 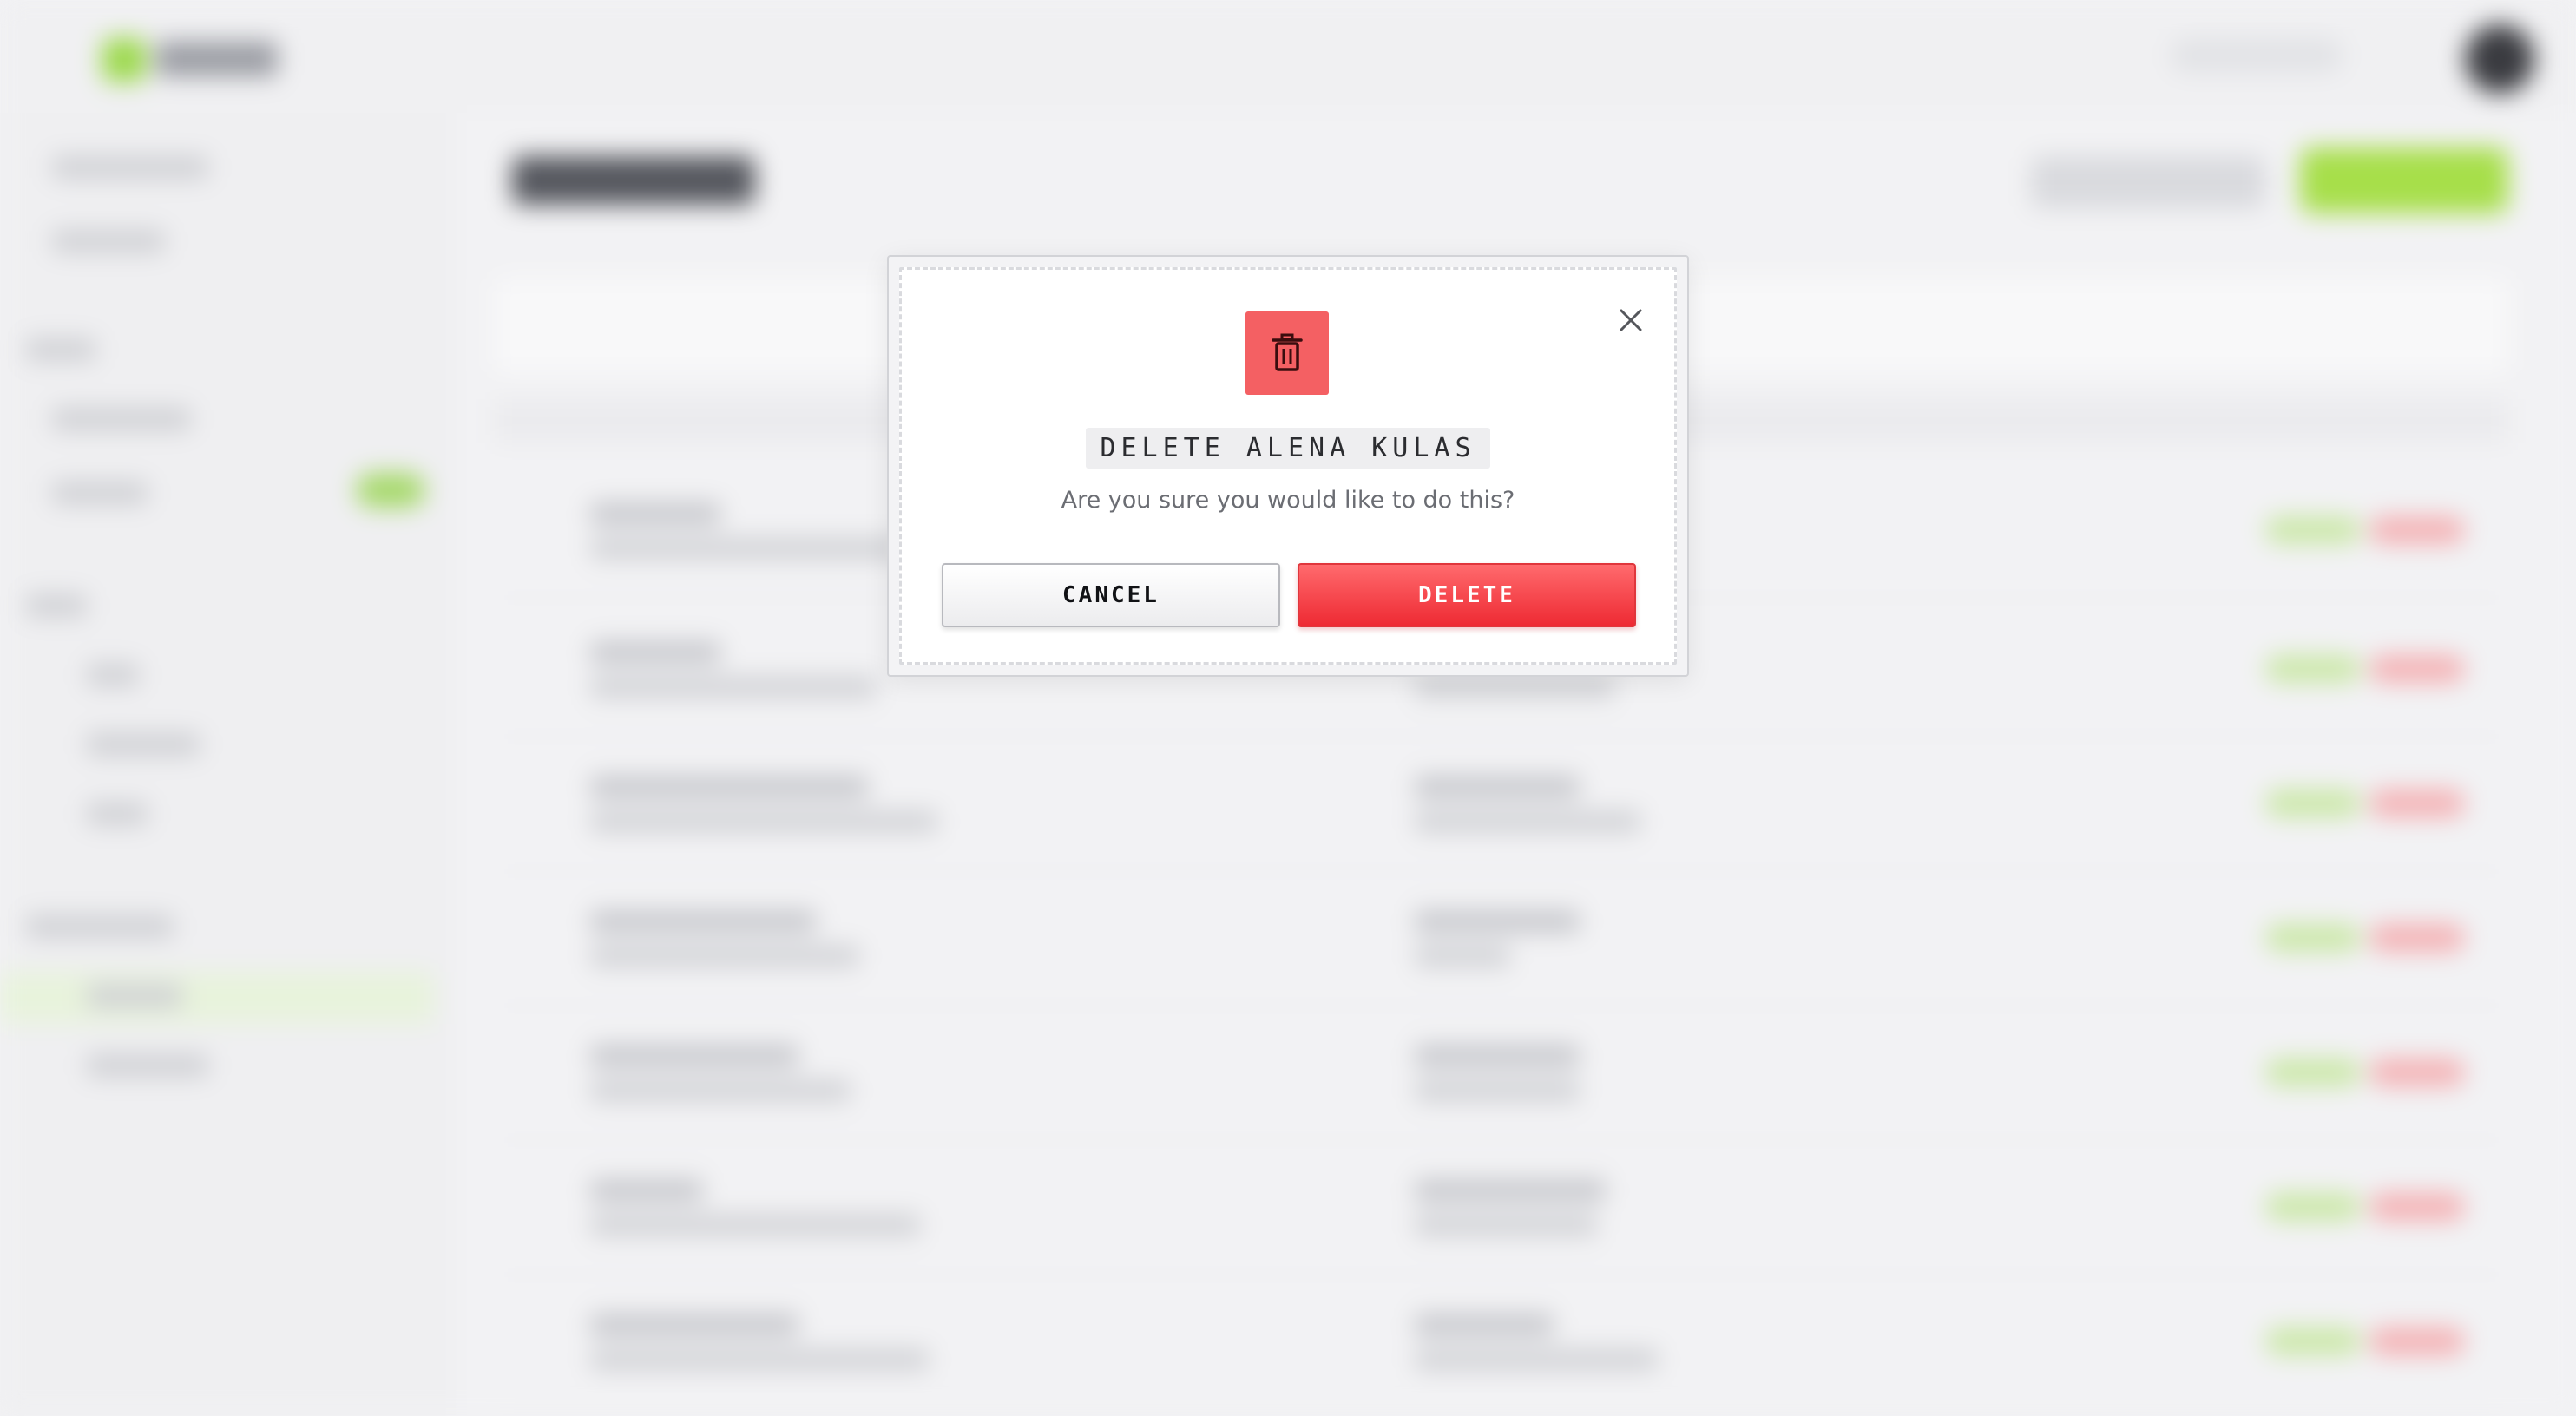 I want to click on close-icon, so click(x=1631, y=320).